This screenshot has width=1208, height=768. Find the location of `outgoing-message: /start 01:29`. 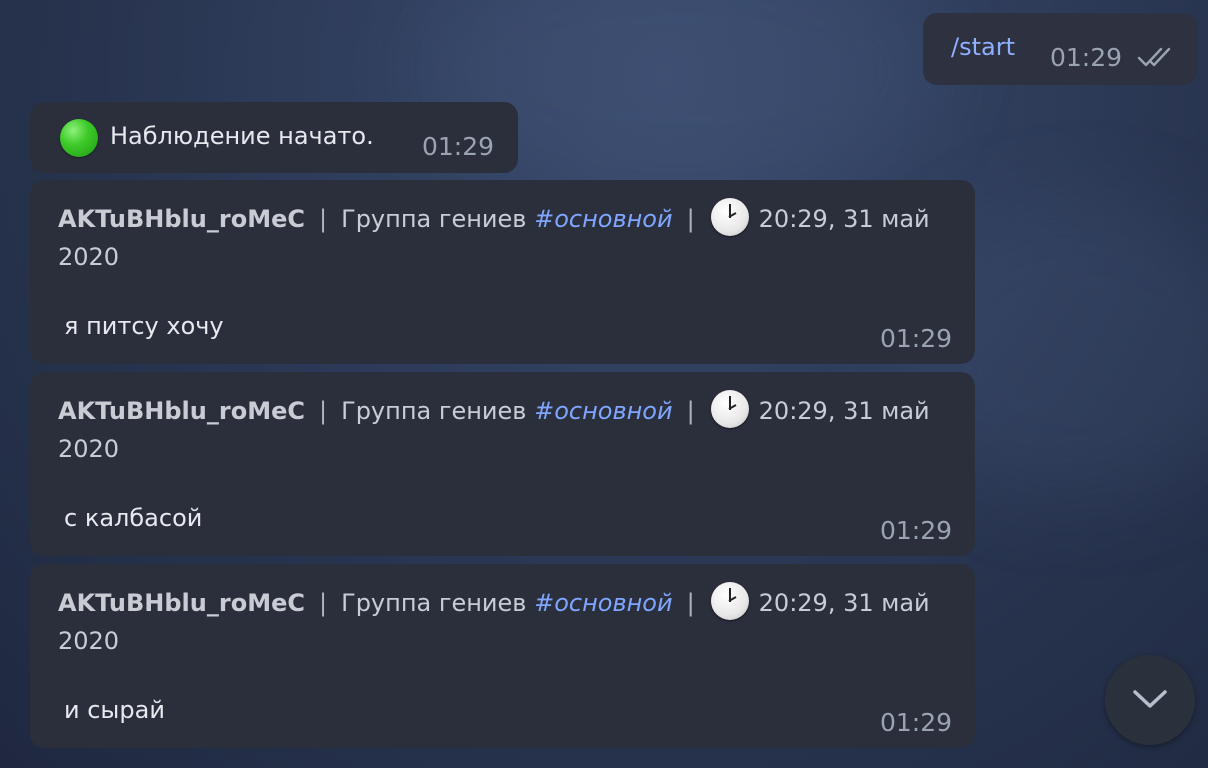

outgoing-message: /start 01:29 is located at coordinates (1060, 49).